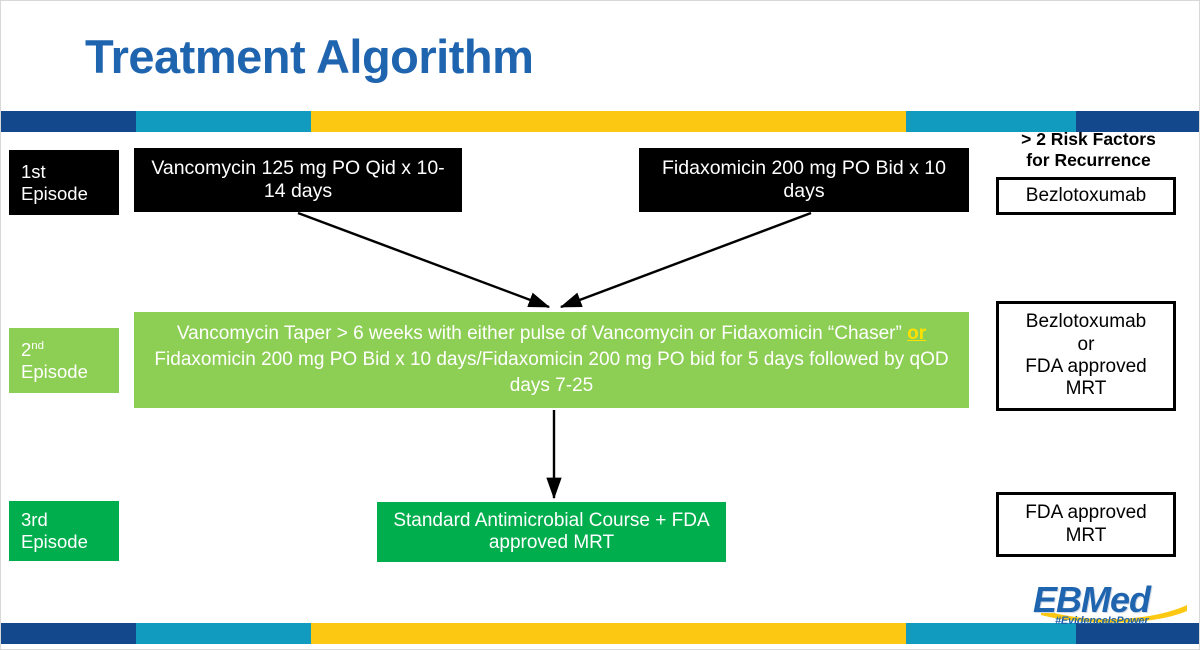 The width and height of the screenshot is (1200, 650). I want to click on band-bottom-segment-gold, so click(616, 633).